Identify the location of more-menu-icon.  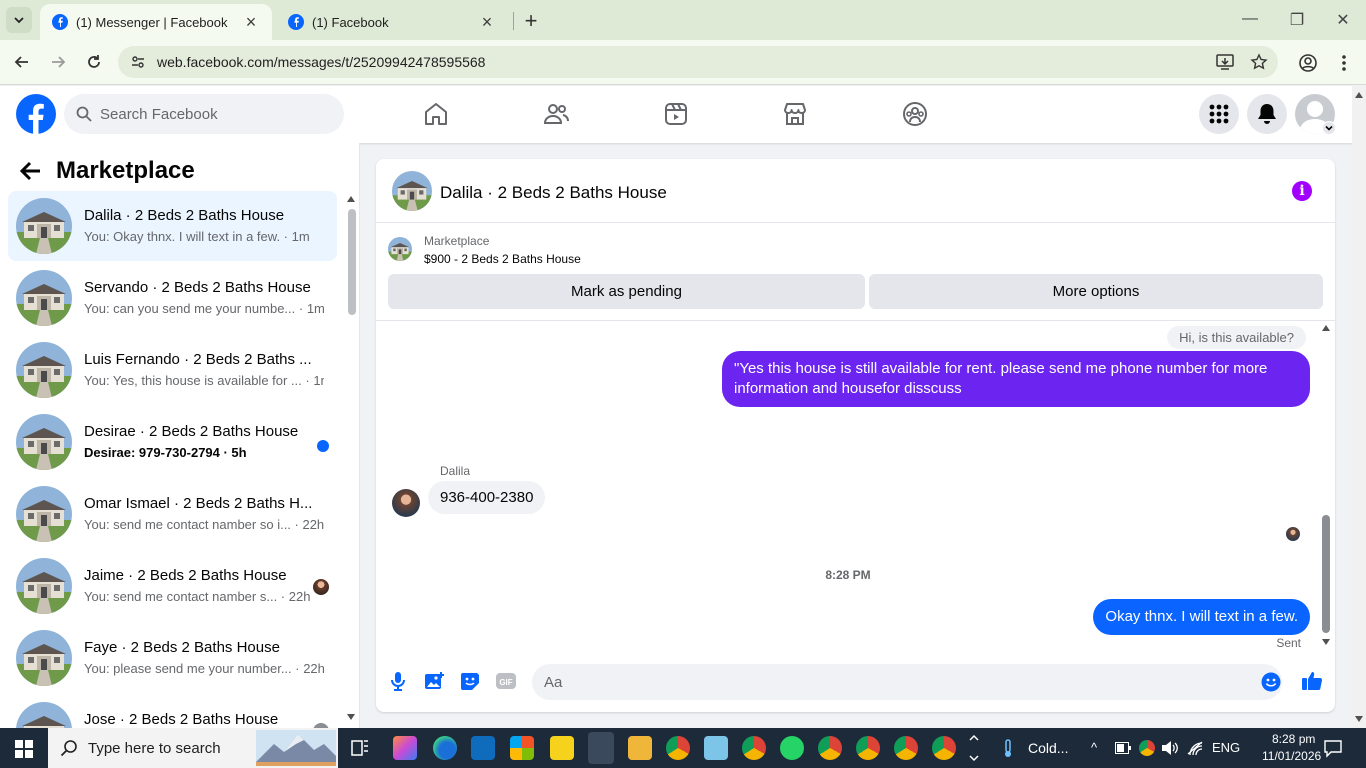
(1344, 63).